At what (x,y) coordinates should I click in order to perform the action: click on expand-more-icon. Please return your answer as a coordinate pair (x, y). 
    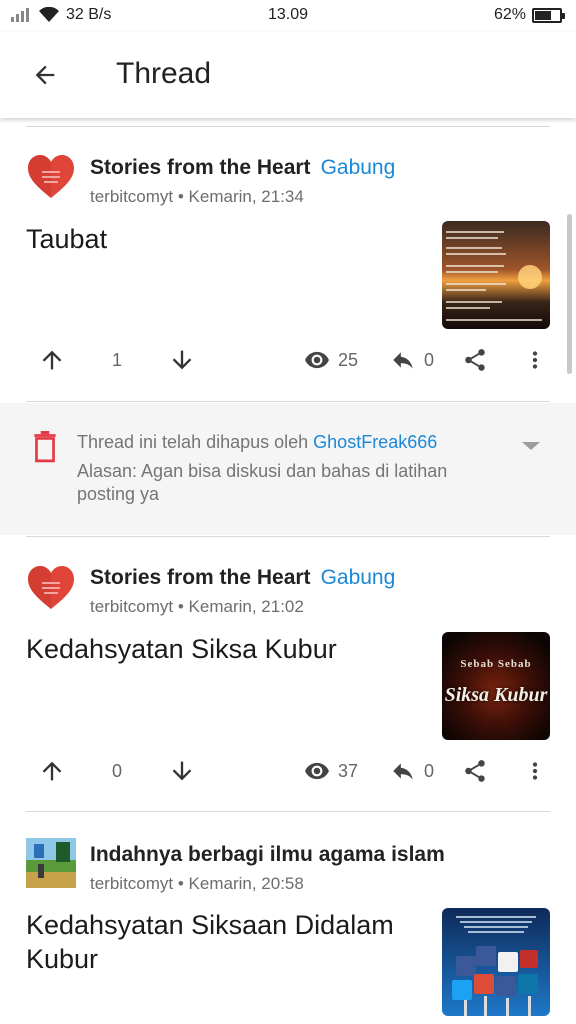
    Looking at the image, I should click on (531, 446).